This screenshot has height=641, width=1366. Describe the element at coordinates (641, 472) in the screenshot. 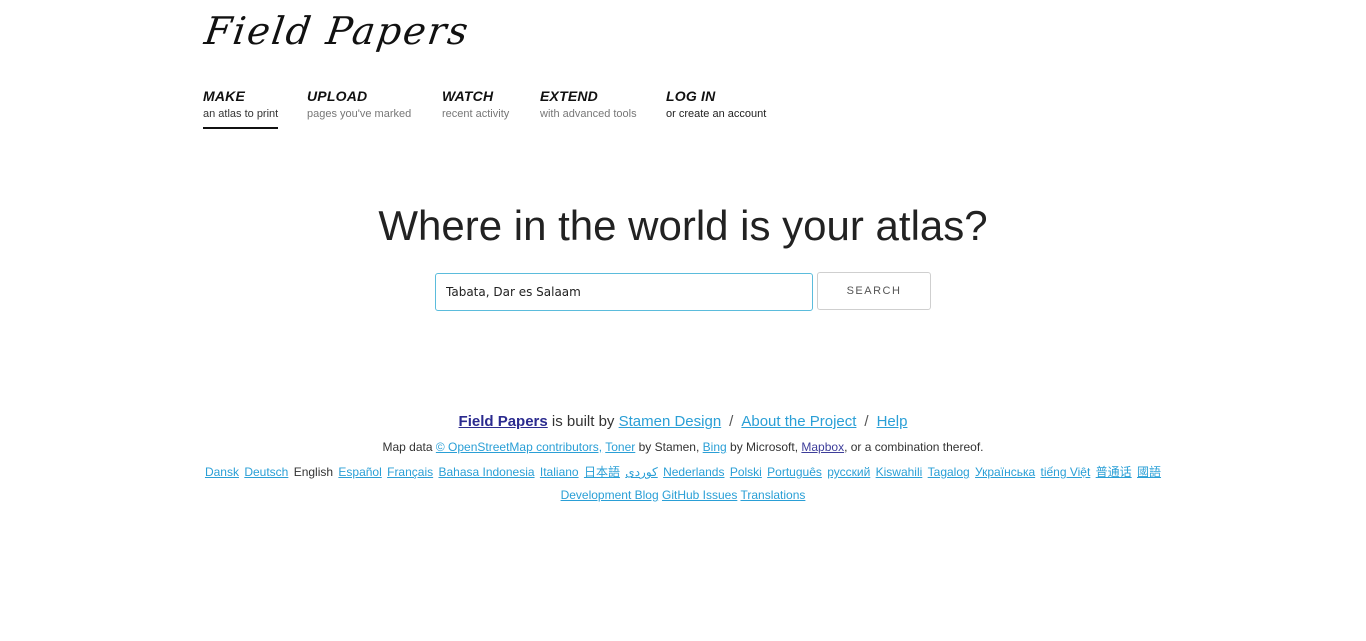

I see `language-link: کوردی` at that location.